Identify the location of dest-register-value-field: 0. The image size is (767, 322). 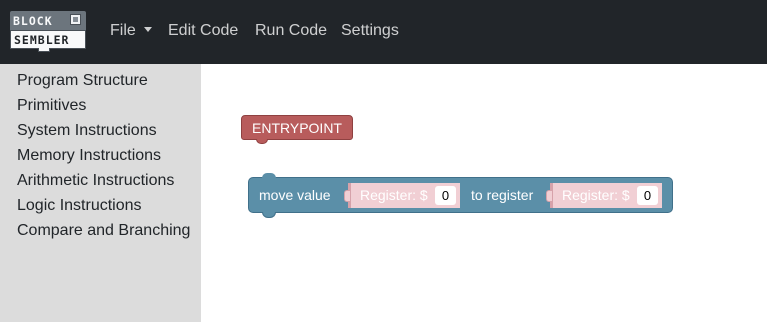
(647, 195).